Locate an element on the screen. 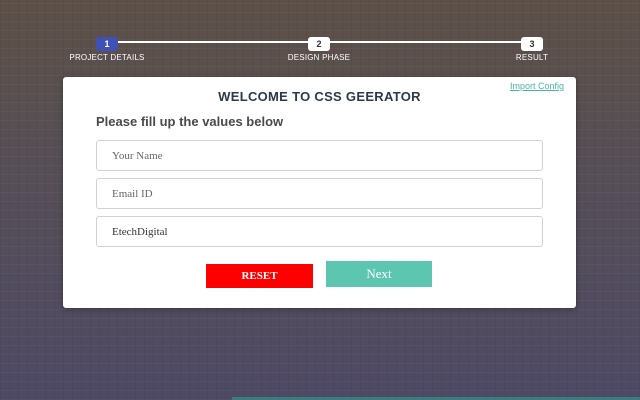  step-label-result: RESULT is located at coordinates (532, 57).